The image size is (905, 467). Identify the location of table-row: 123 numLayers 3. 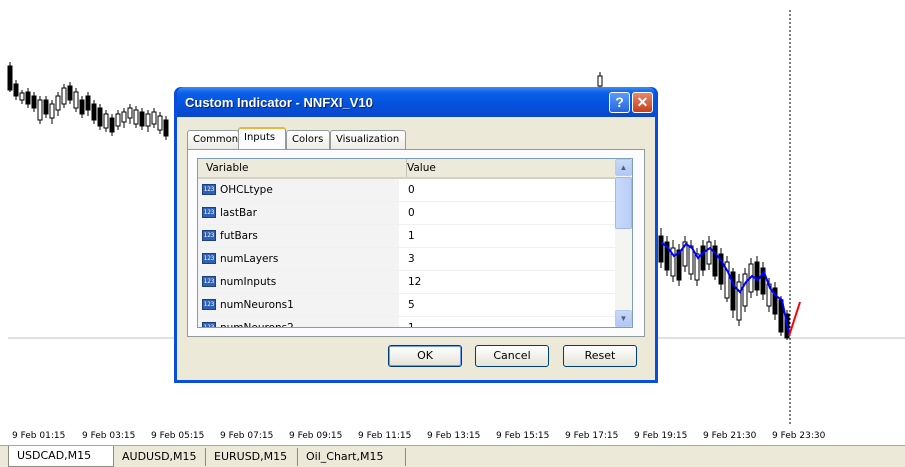
(407, 259).